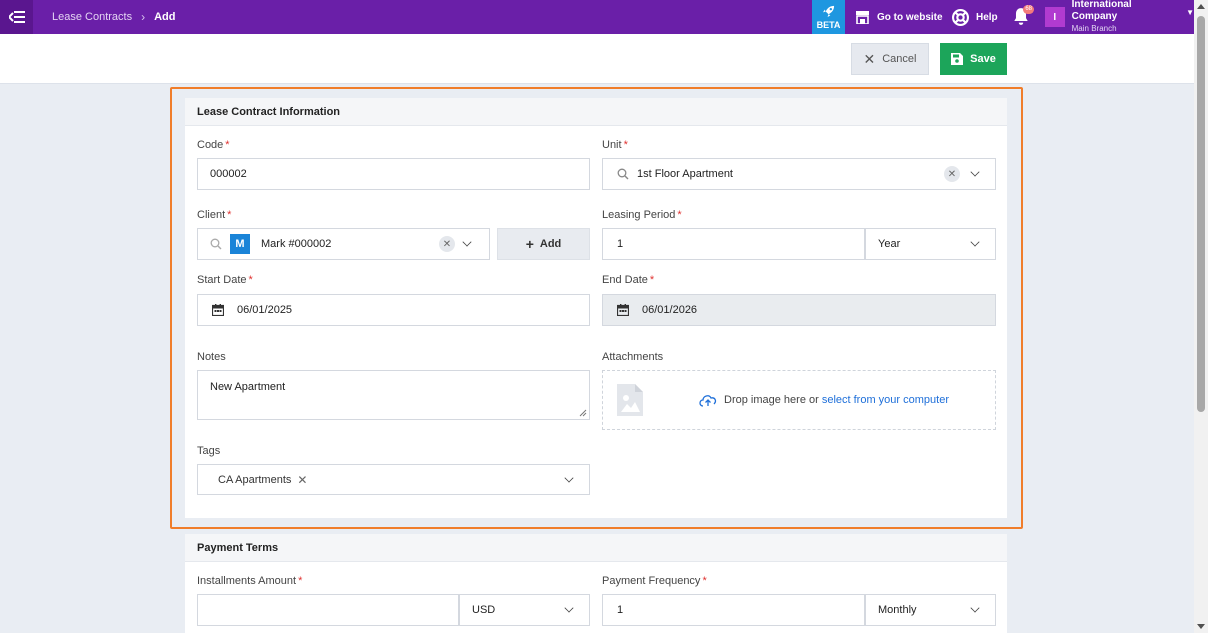 Image resolution: width=1208 pixels, height=633 pixels. I want to click on add-client-button: + Add, so click(543, 244).